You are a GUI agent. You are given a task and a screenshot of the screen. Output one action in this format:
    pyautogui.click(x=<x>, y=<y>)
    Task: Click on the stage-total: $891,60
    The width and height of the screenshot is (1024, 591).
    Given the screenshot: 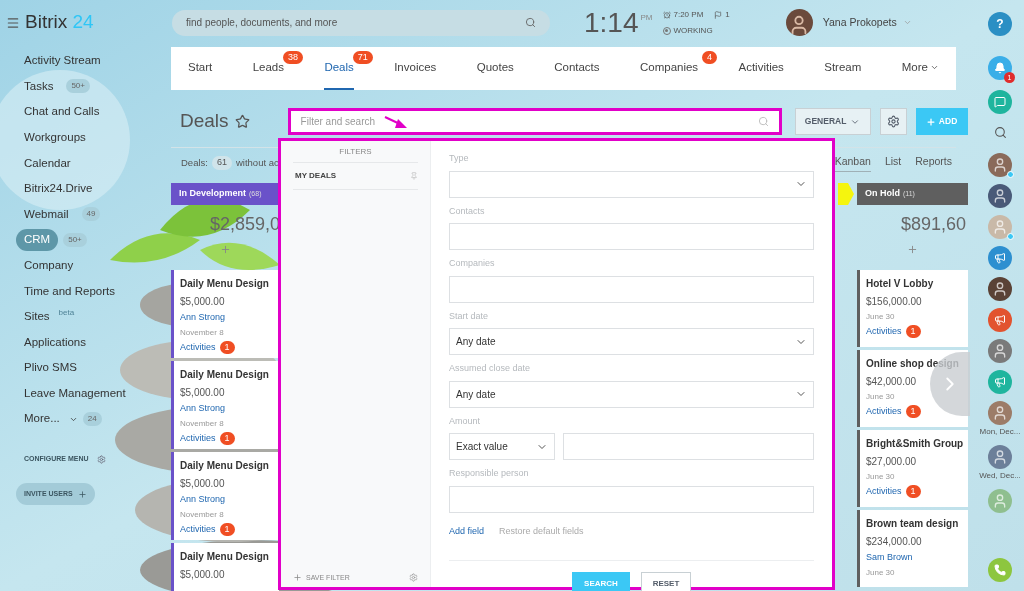 What is the action you would take?
    pyautogui.click(x=934, y=224)
    